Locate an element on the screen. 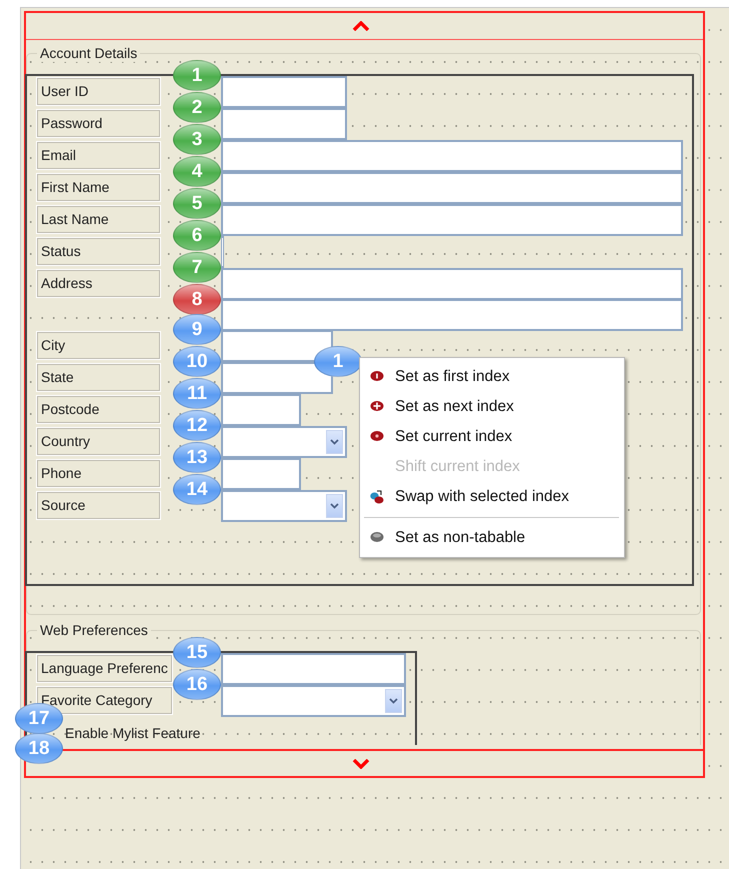  field-label: Last Name is located at coordinates (98, 219).